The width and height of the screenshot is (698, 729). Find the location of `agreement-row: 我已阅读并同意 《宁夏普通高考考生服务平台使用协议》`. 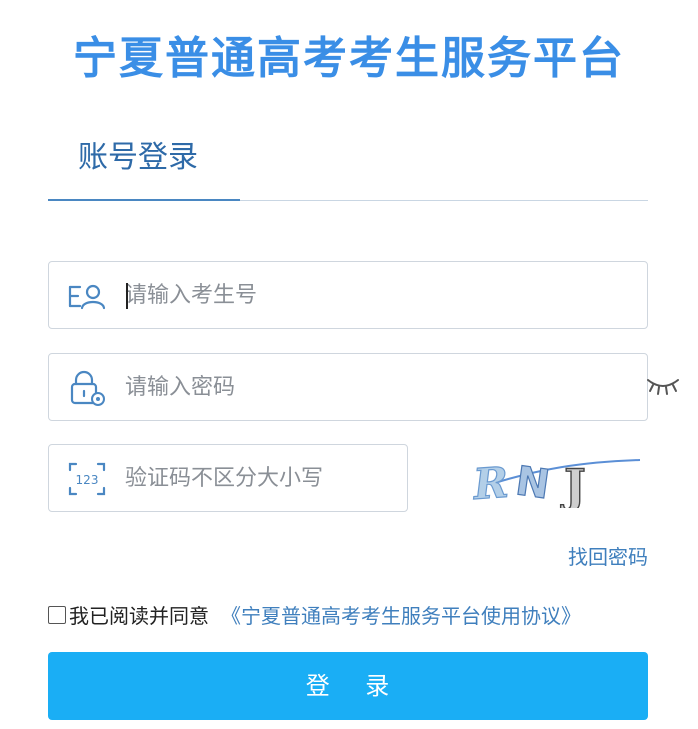

agreement-row: 我已阅读并同意 《宁夏普通高考考生服务平台使用协议》 is located at coordinates (314, 614).